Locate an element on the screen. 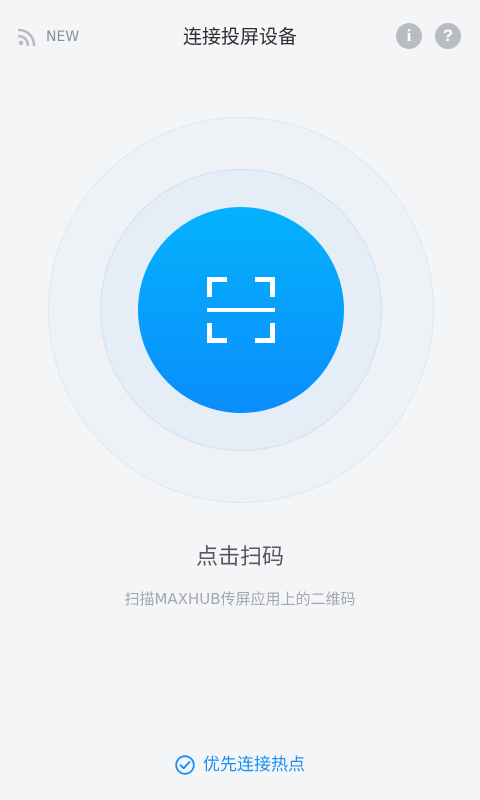  help-icon: ? is located at coordinates (448, 35).